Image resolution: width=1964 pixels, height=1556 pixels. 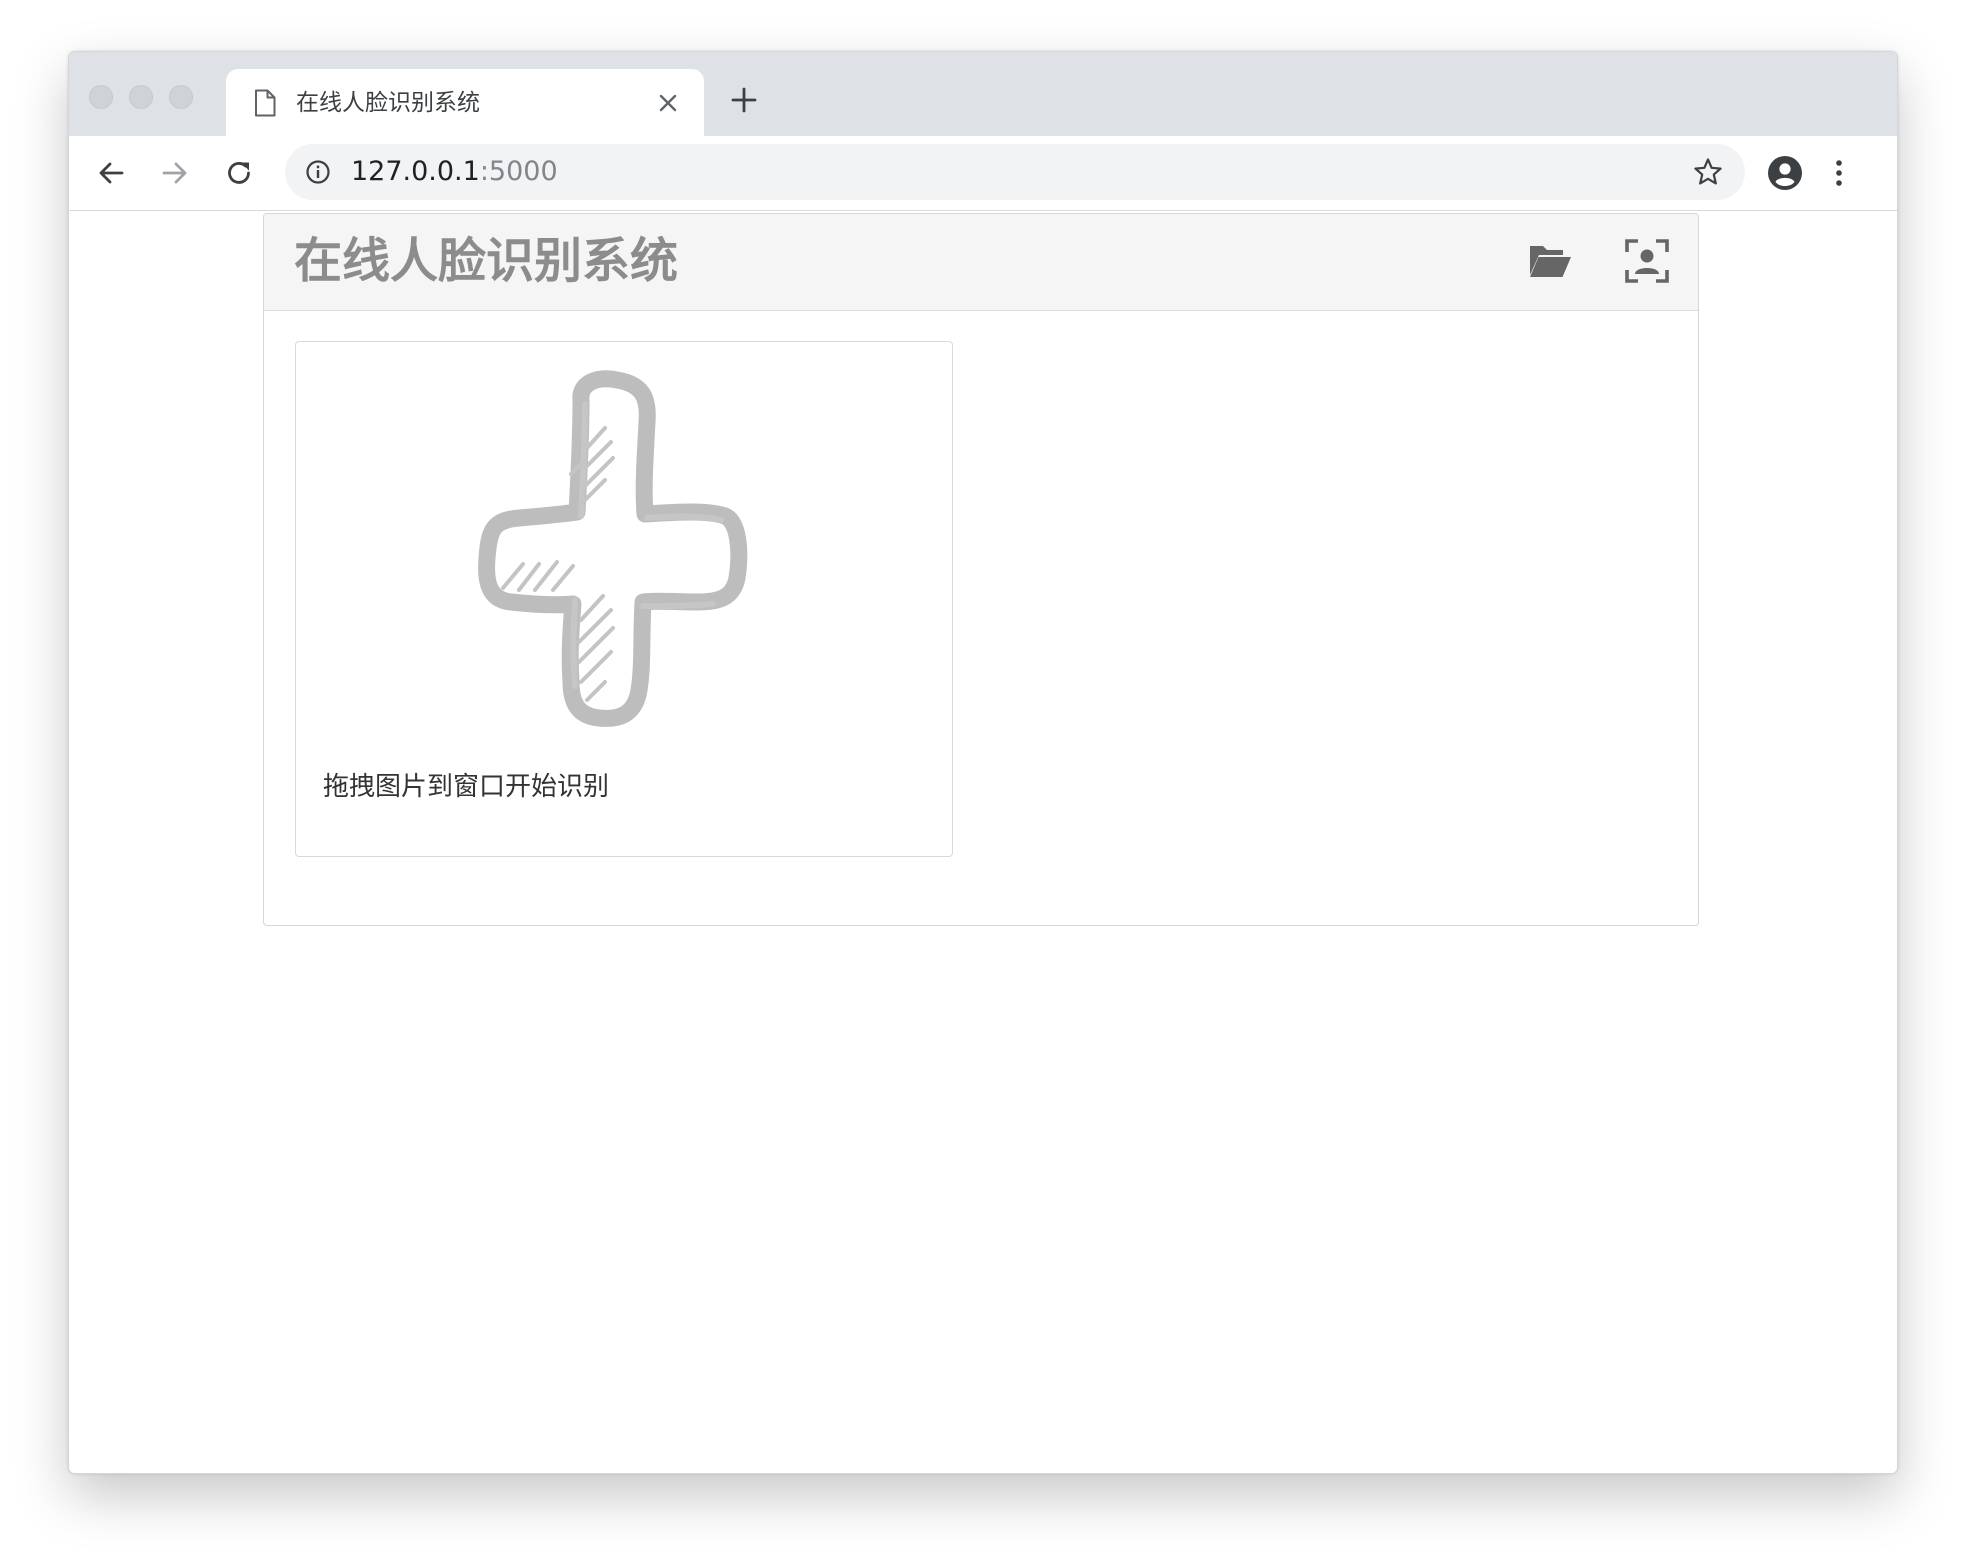 I want to click on panel-header: 在线人脸识别系统, so click(x=981, y=262).